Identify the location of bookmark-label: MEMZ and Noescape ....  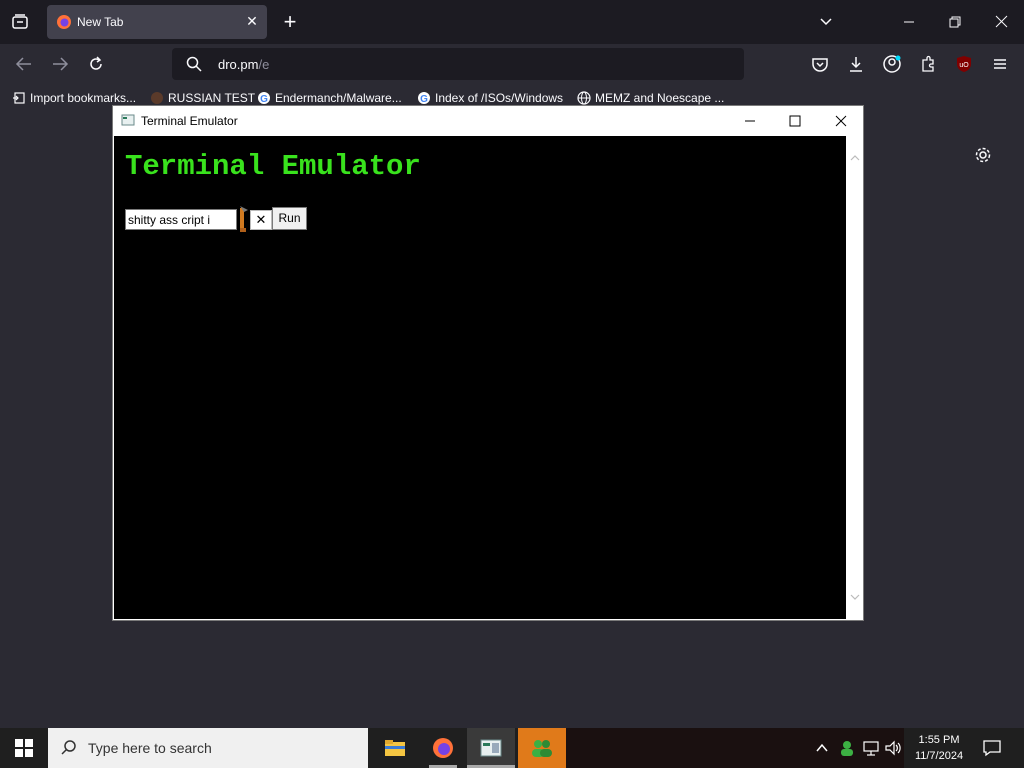
(660, 98).